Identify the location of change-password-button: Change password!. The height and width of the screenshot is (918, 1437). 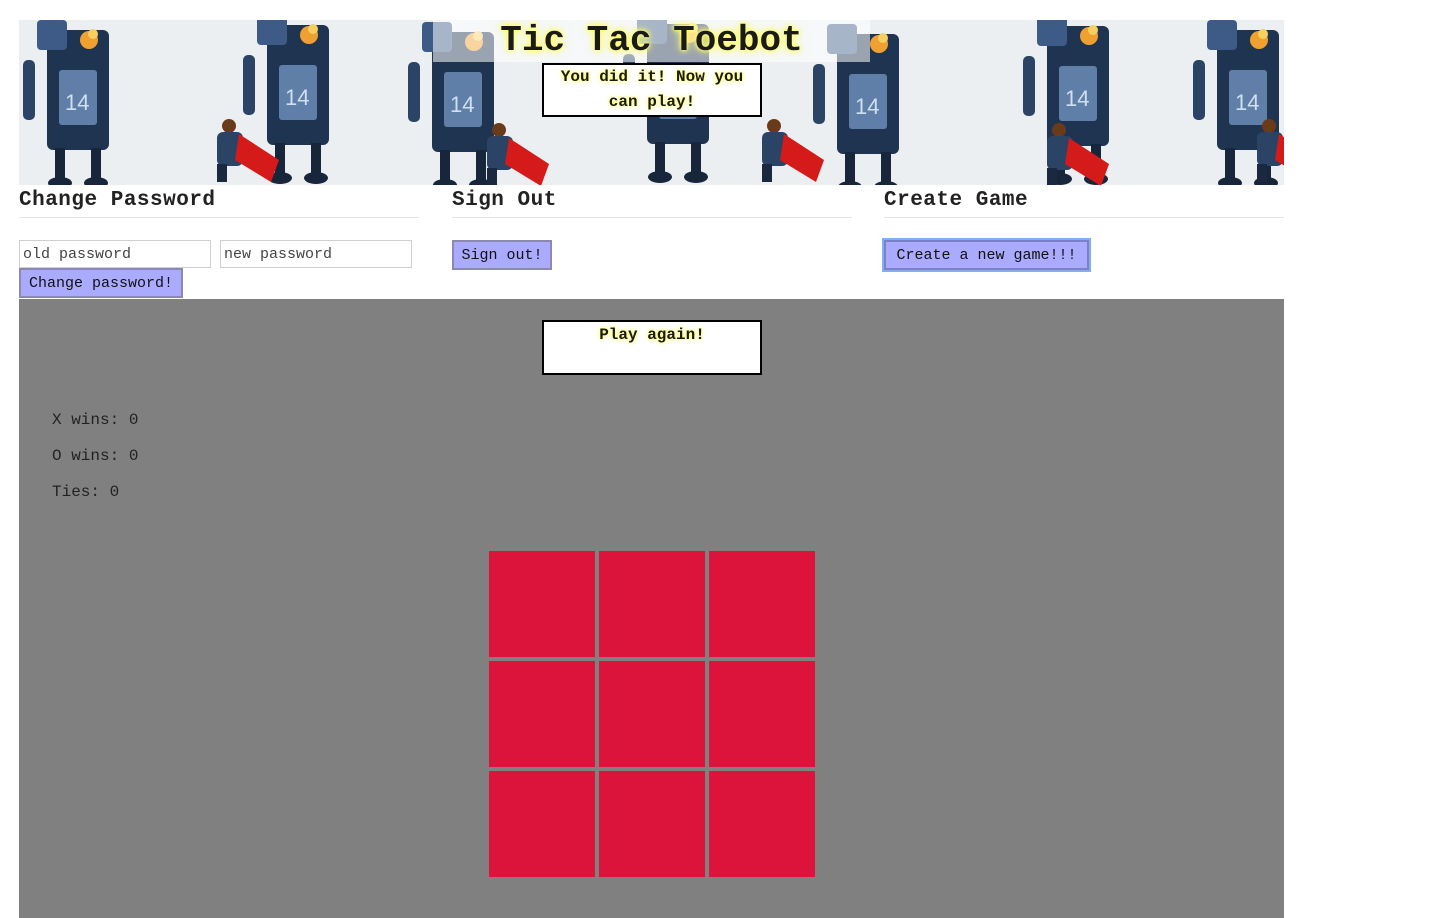
(101, 283).